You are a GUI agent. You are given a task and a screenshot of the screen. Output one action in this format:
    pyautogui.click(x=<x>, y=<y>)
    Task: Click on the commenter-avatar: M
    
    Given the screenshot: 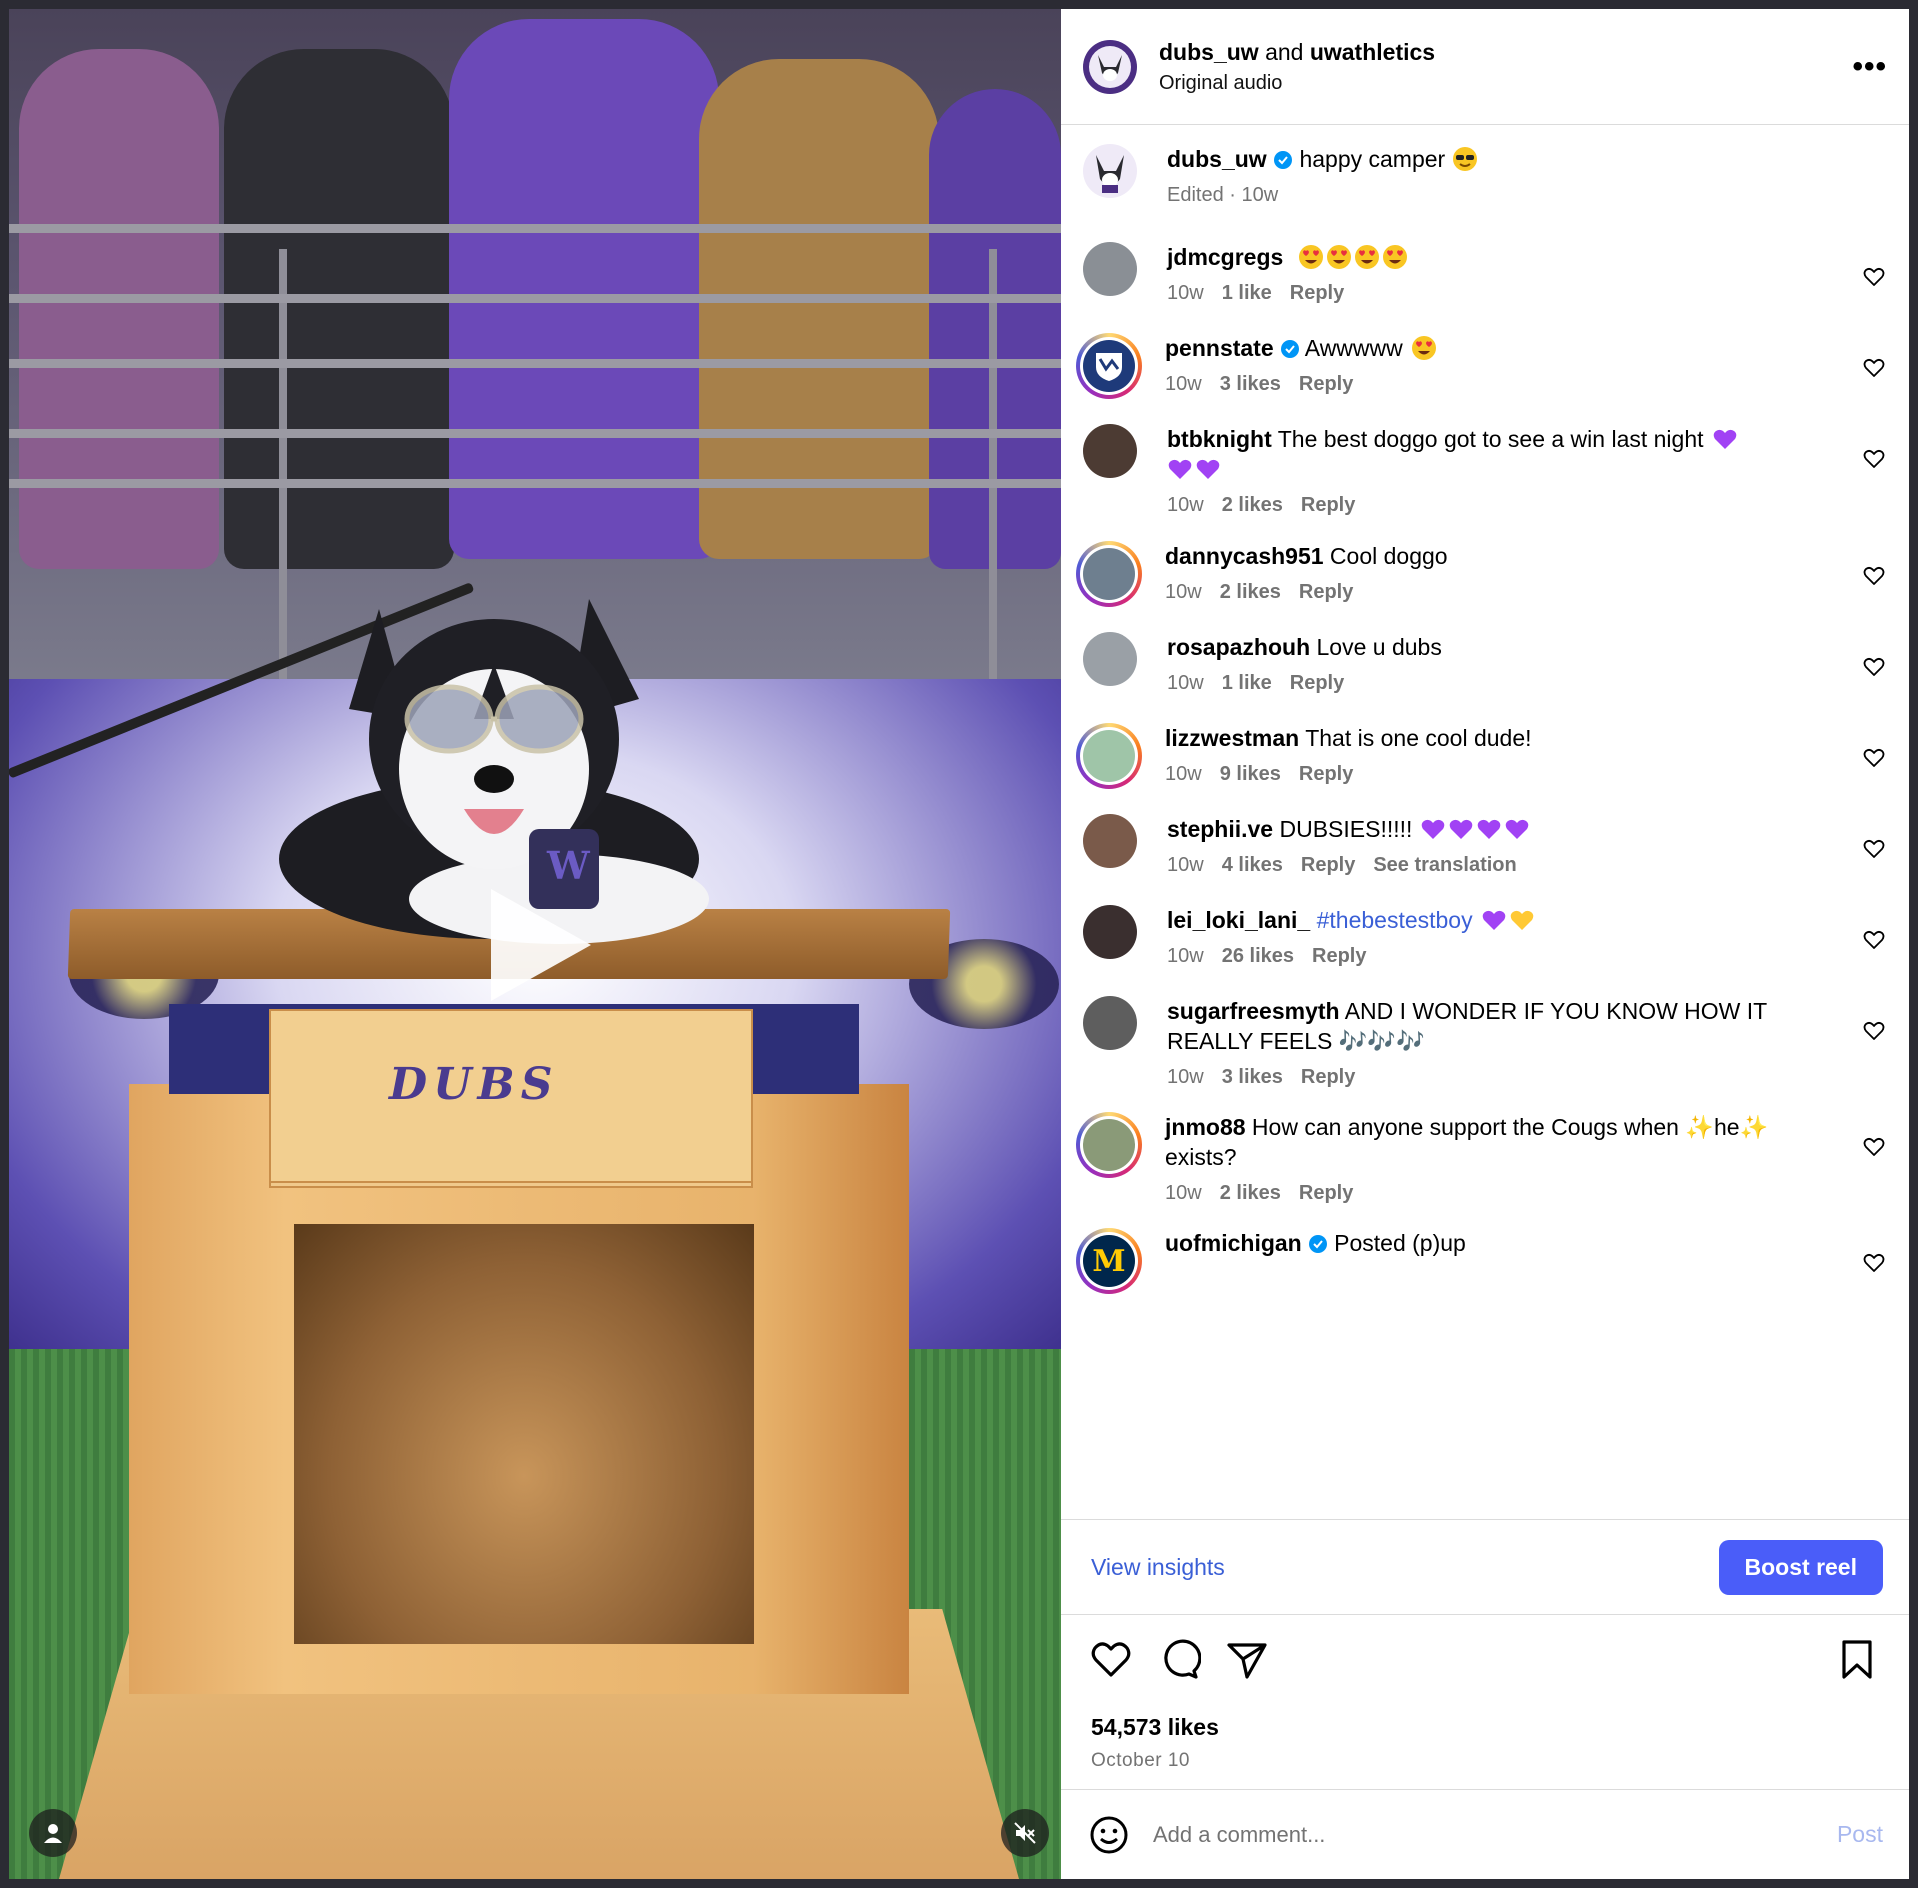 What is the action you would take?
    pyautogui.click(x=1109, y=1261)
    